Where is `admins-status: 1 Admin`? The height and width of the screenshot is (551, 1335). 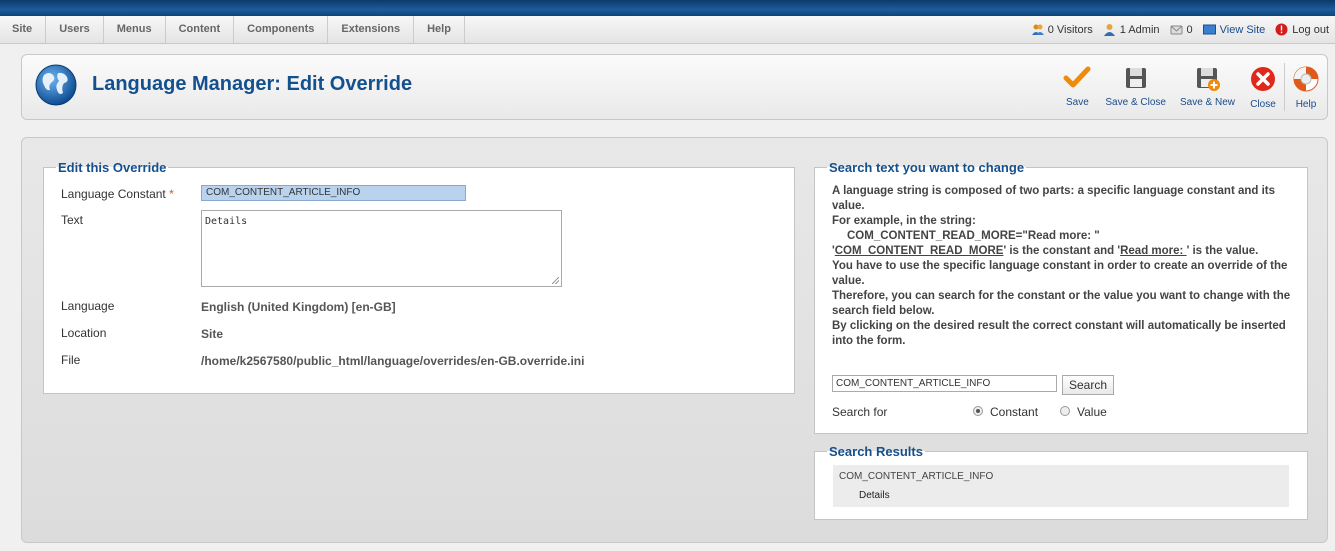
admins-status: 1 Admin is located at coordinates (1131, 29).